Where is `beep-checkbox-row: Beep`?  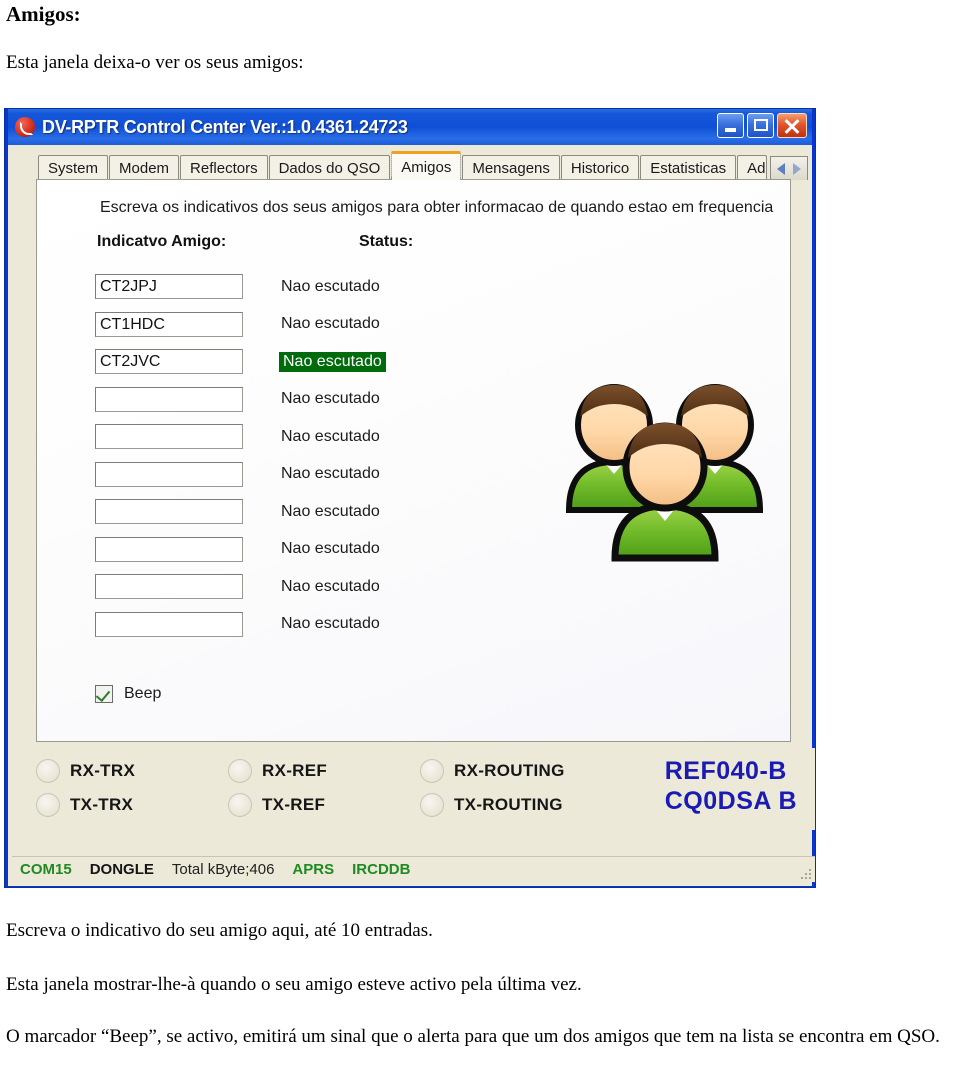
beep-checkbox-row: Beep is located at coordinates (128, 694).